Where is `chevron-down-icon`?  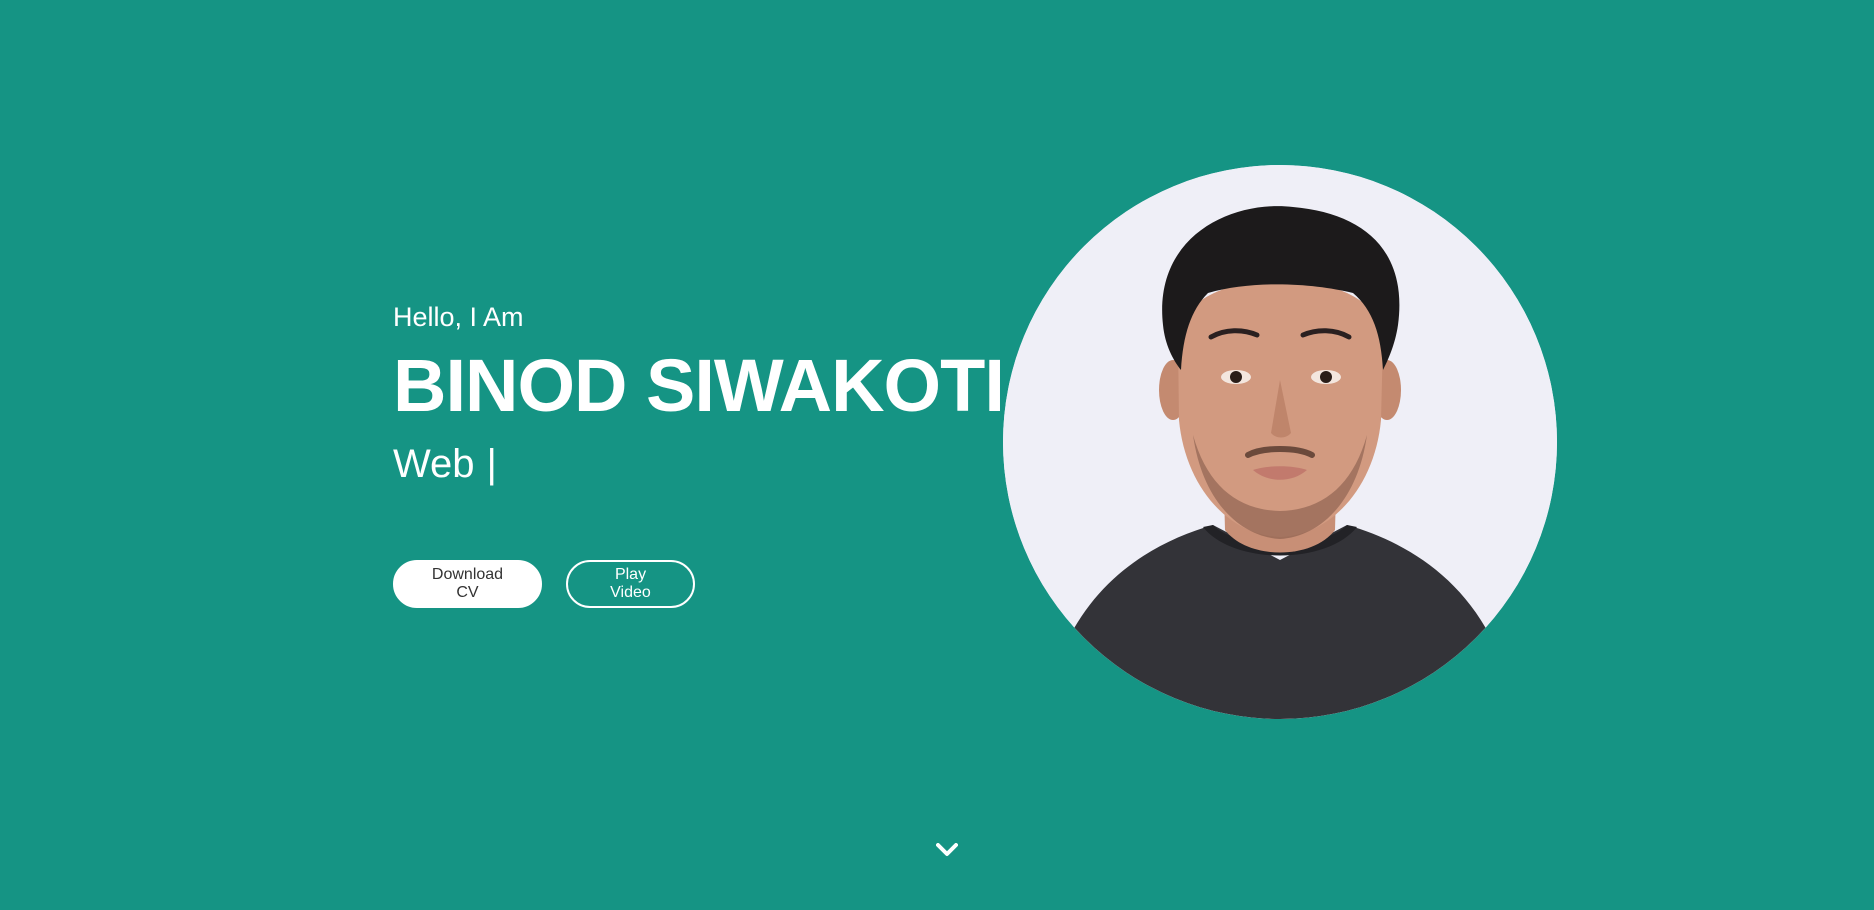 chevron-down-icon is located at coordinates (947, 849).